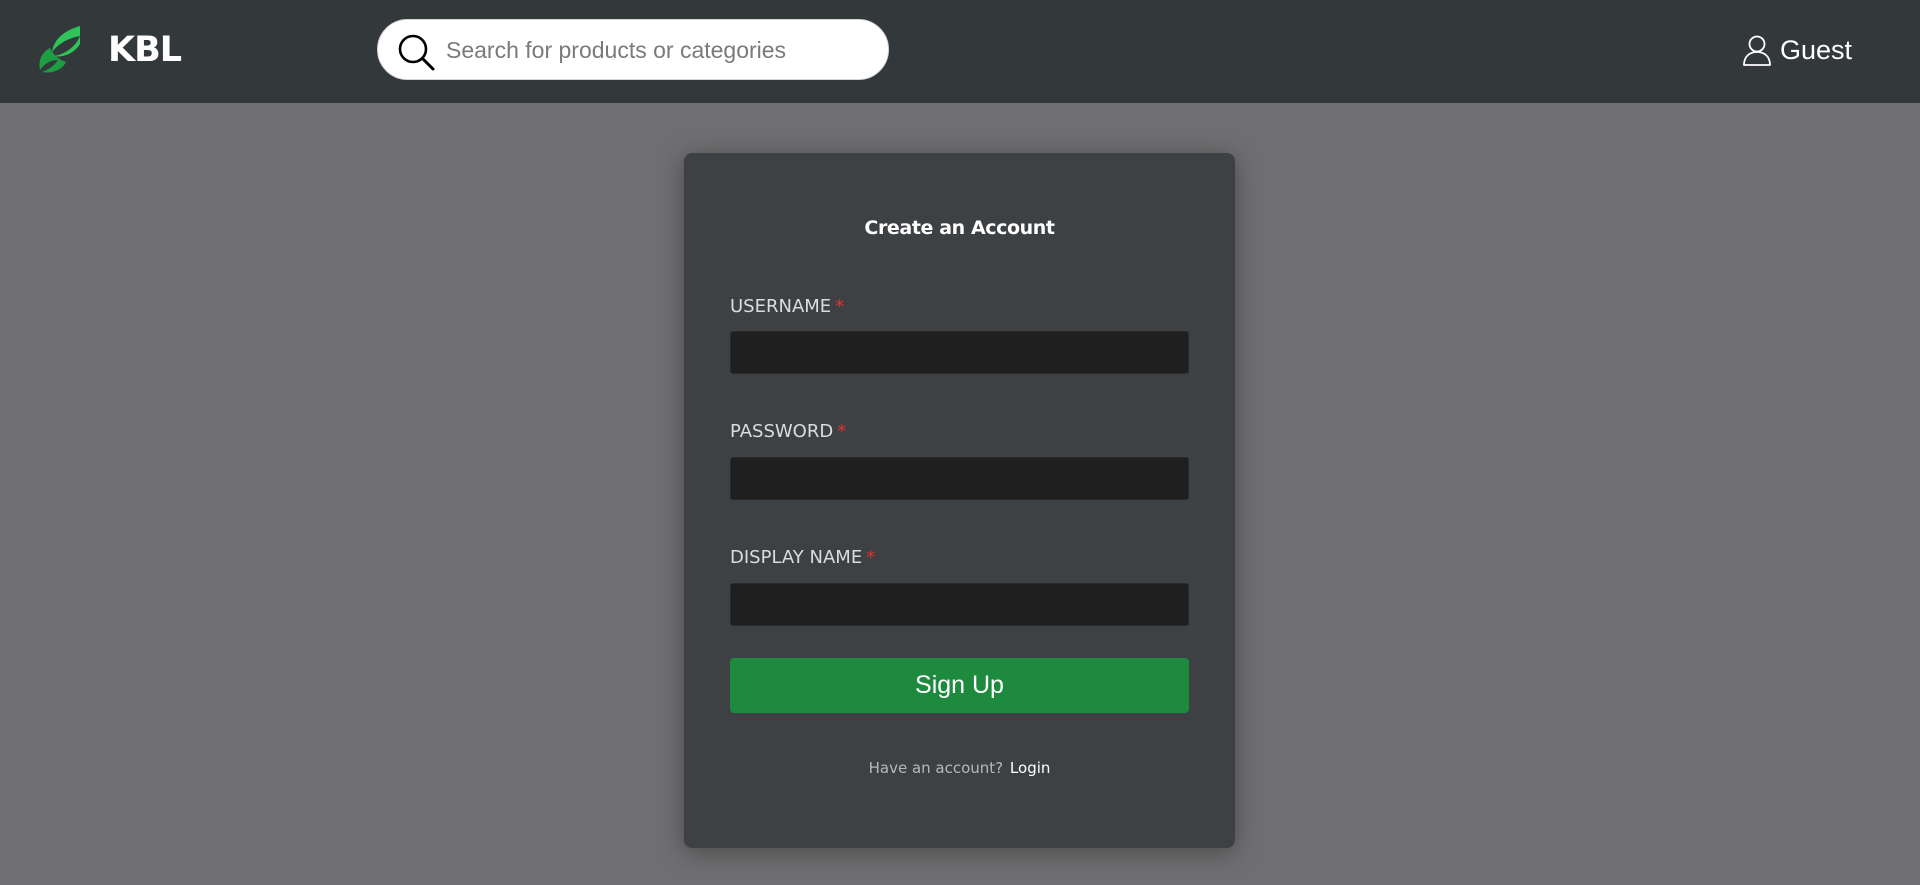 Image resolution: width=1920 pixels, height=885 pixels. What do you see at coordinates (959, 352) in the screenshot?
I see `username-input` at bounding box center [959, 352].